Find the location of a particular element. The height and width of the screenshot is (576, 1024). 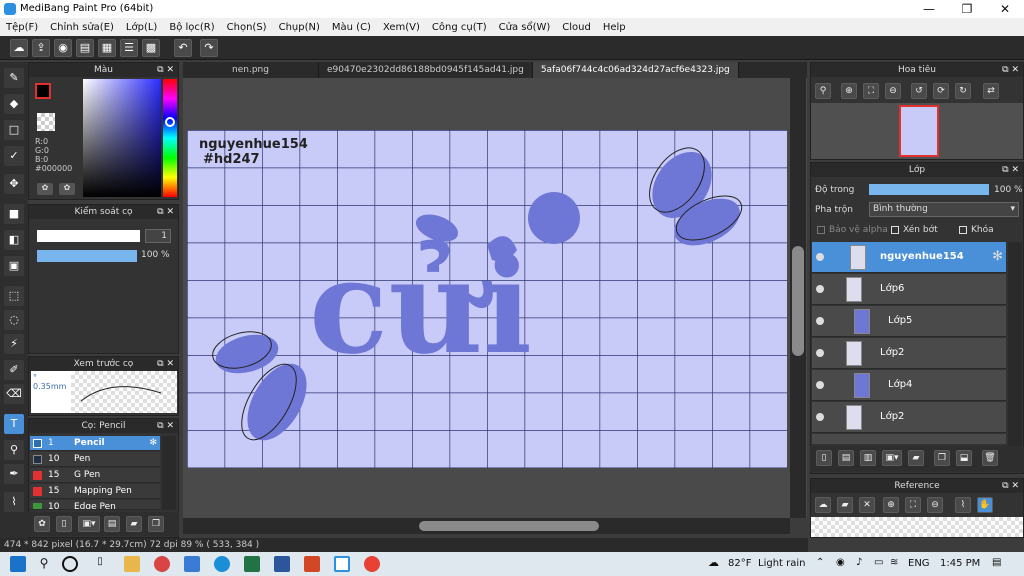

lasso-icon: ◌ is located at coordinates (14, 320).